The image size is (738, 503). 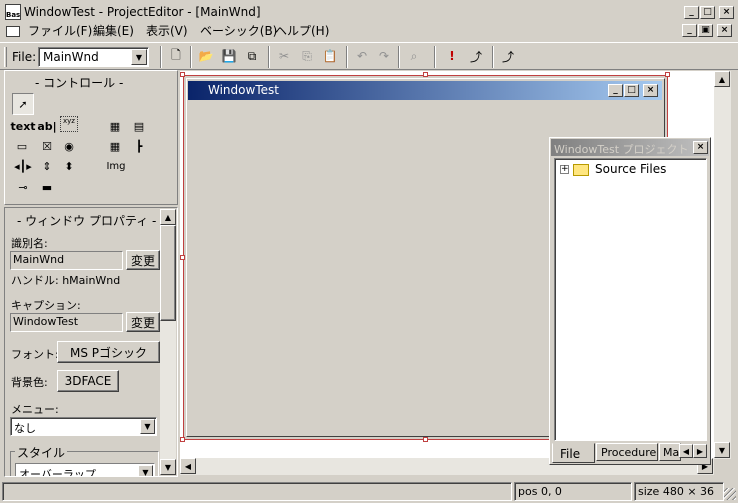 What do you see at coordinates (573, 453) in the screenshot?
I see `tab-file: File` at bounding box center [573, 453].